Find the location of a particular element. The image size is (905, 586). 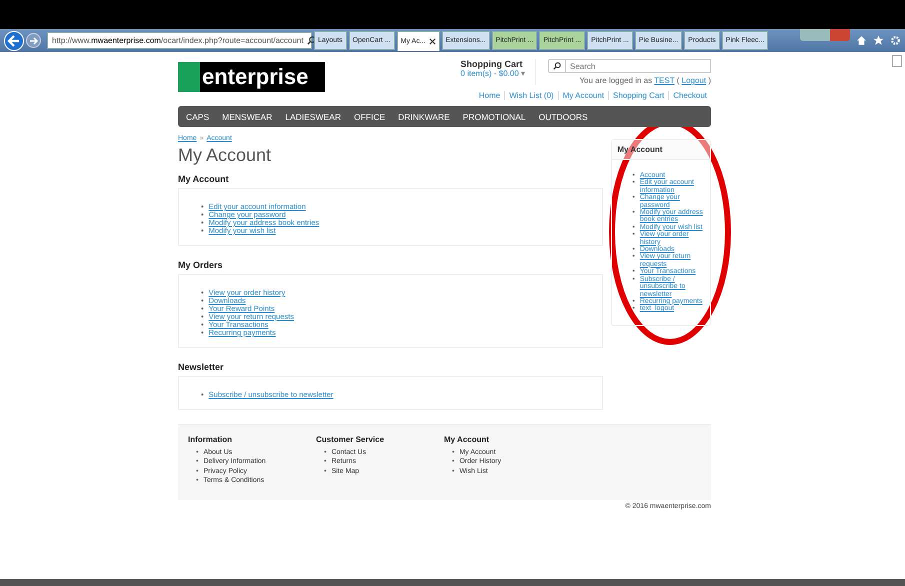

section-heading: My Orders is located at coordinates (201, 265).